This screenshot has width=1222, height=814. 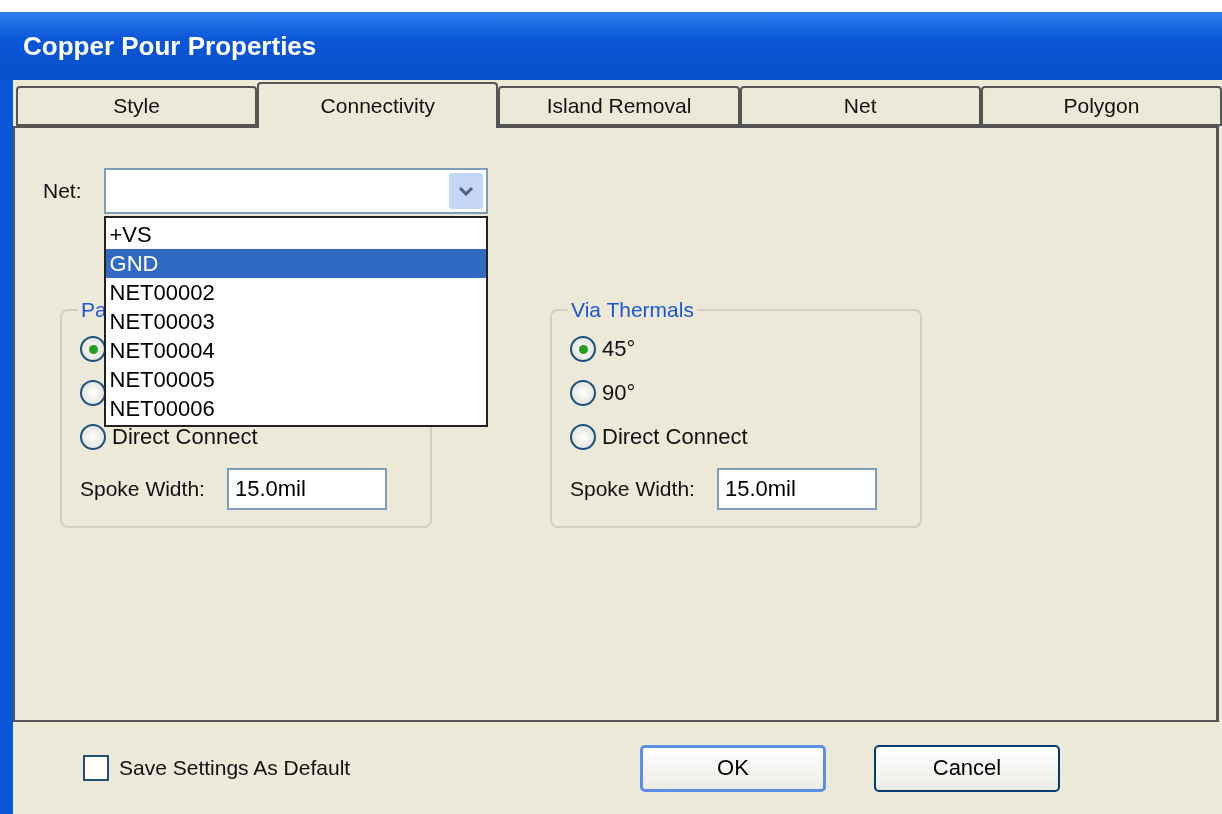 I want to click on group-title: Via Thermals, so click(x=632, y=310).